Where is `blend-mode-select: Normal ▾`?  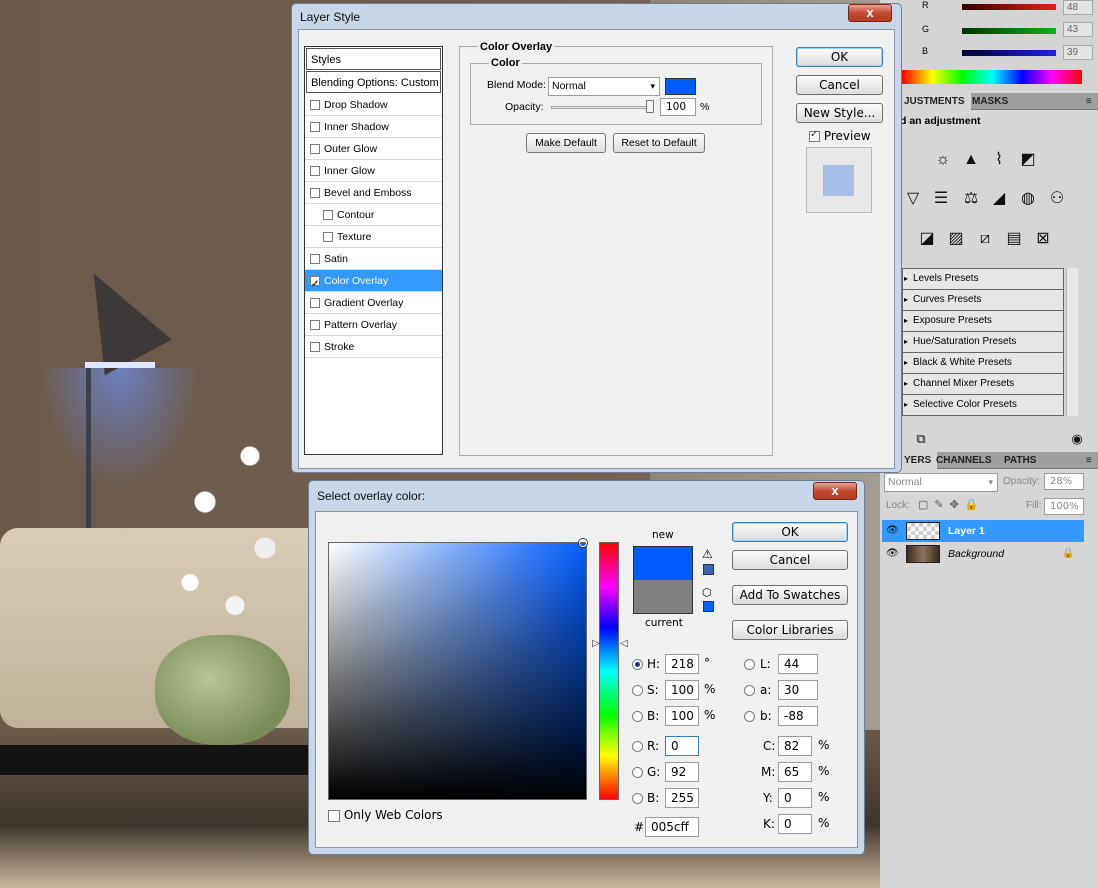
blend-mode-select: Normal ▾ is located at coordinates (604, 86).